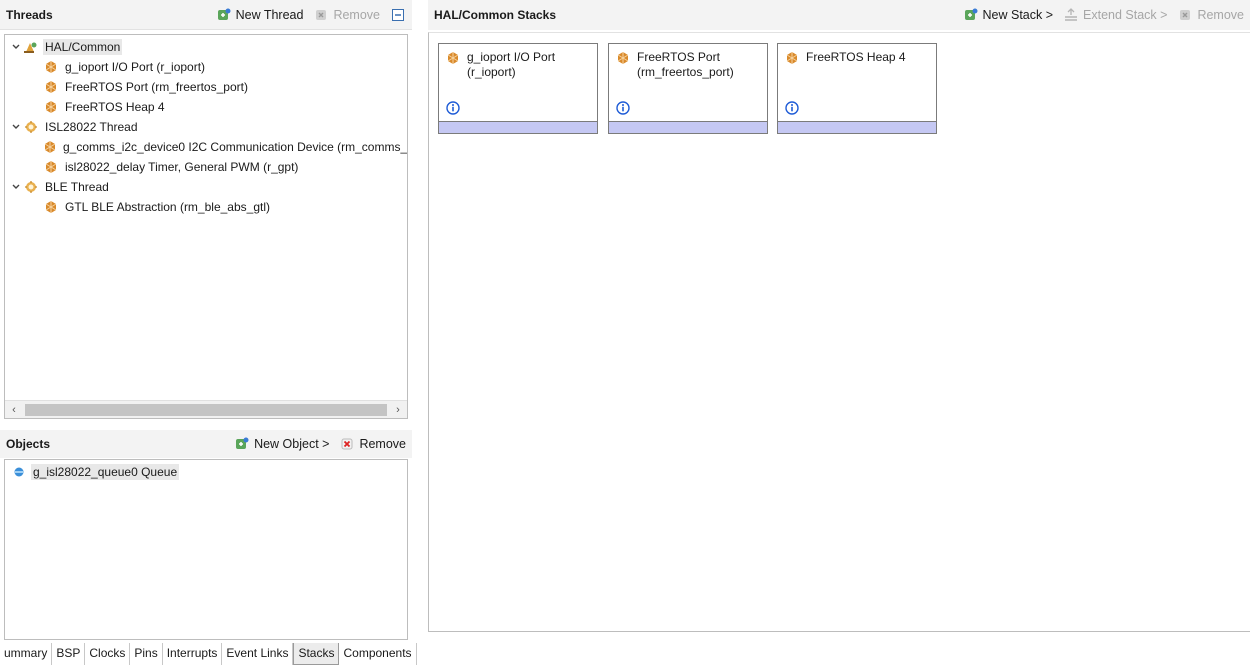 This screenshot has width=1250, height=666. I want to click on objects-header: Objects New Object > Remove, so click(206, 444).